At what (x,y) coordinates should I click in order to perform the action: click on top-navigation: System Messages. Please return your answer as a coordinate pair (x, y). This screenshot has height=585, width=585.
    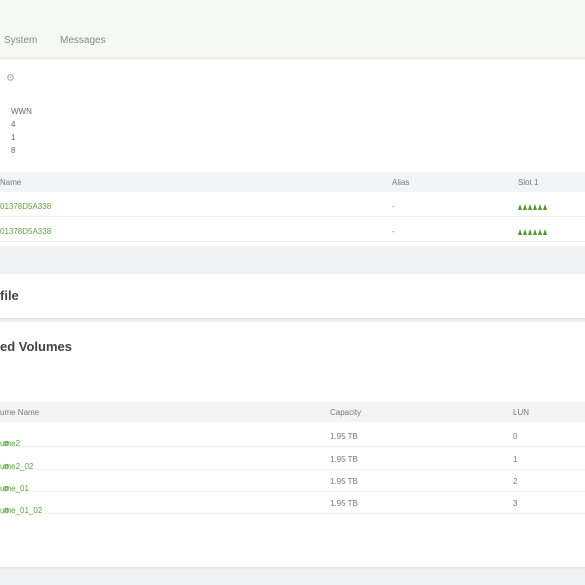
    Looking at the image, I should click on (292, 29).